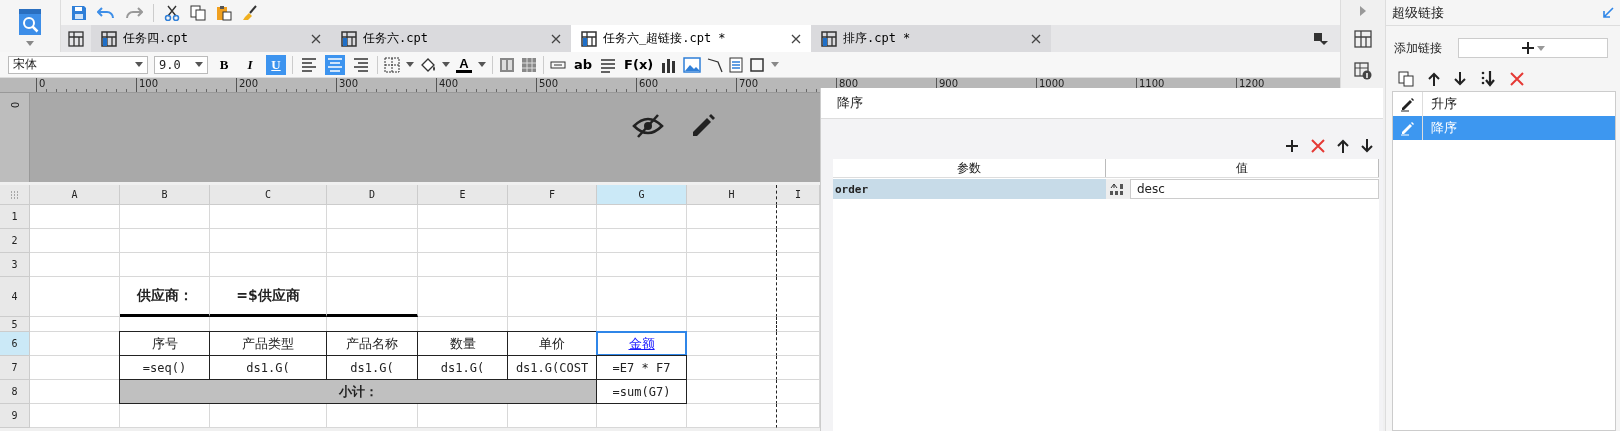 The height and width of the screenshot is (431, 1620). What do you see at coordinates (1418, 48) in the screenshot?
I see `add-link-label: 添加链接` at bounding box center [1418, 48].